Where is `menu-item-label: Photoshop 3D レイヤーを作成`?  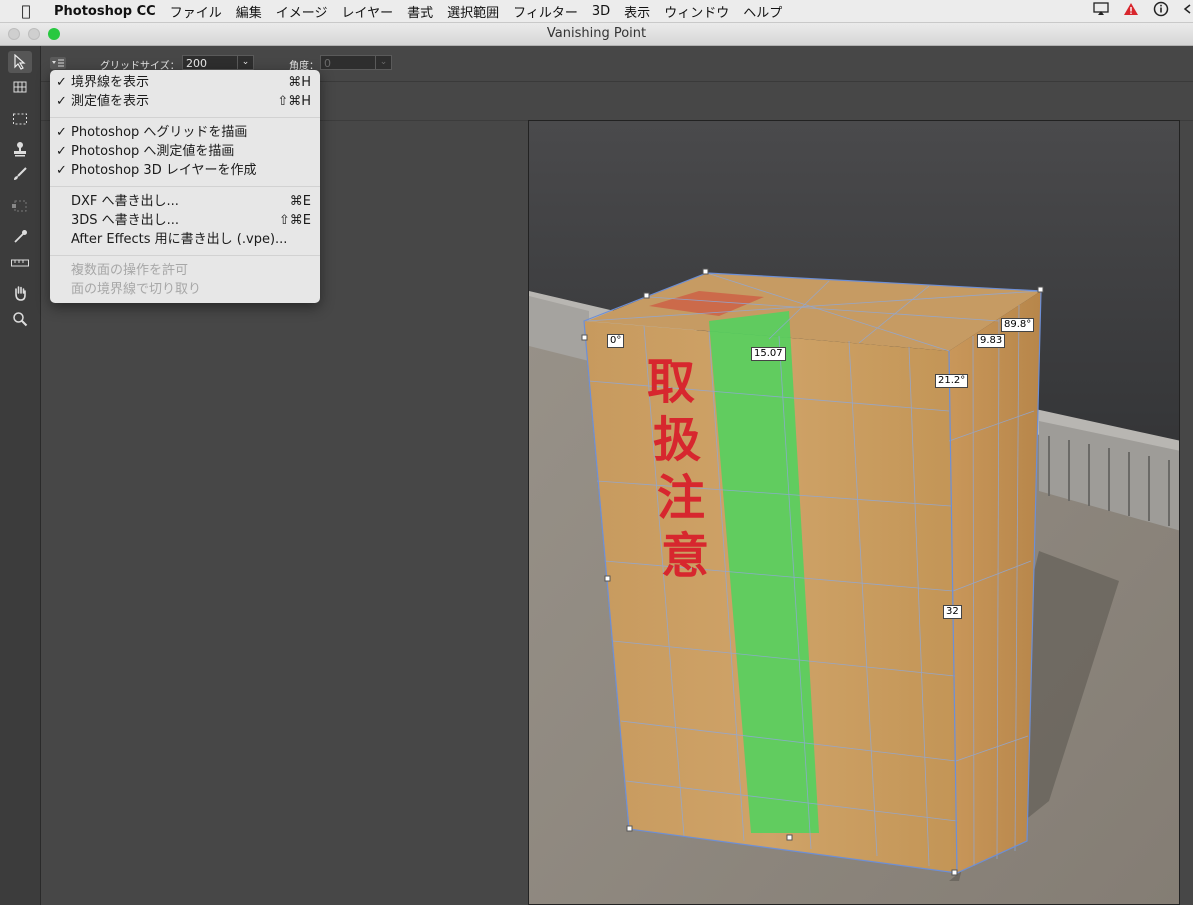 menu-item-label: Photoshop 3D レイヤーを作成 is located at coordinates (164, 170).